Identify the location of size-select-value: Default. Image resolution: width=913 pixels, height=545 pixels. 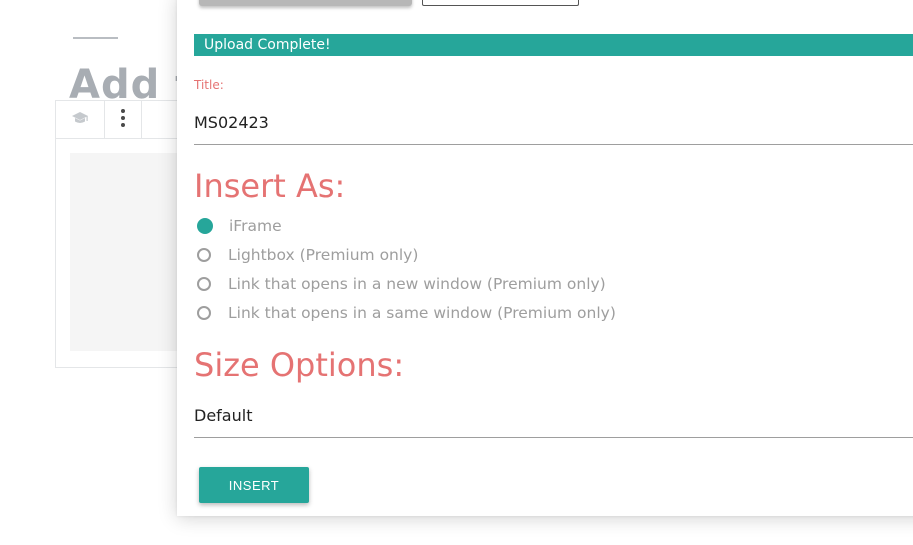
(223, 415).